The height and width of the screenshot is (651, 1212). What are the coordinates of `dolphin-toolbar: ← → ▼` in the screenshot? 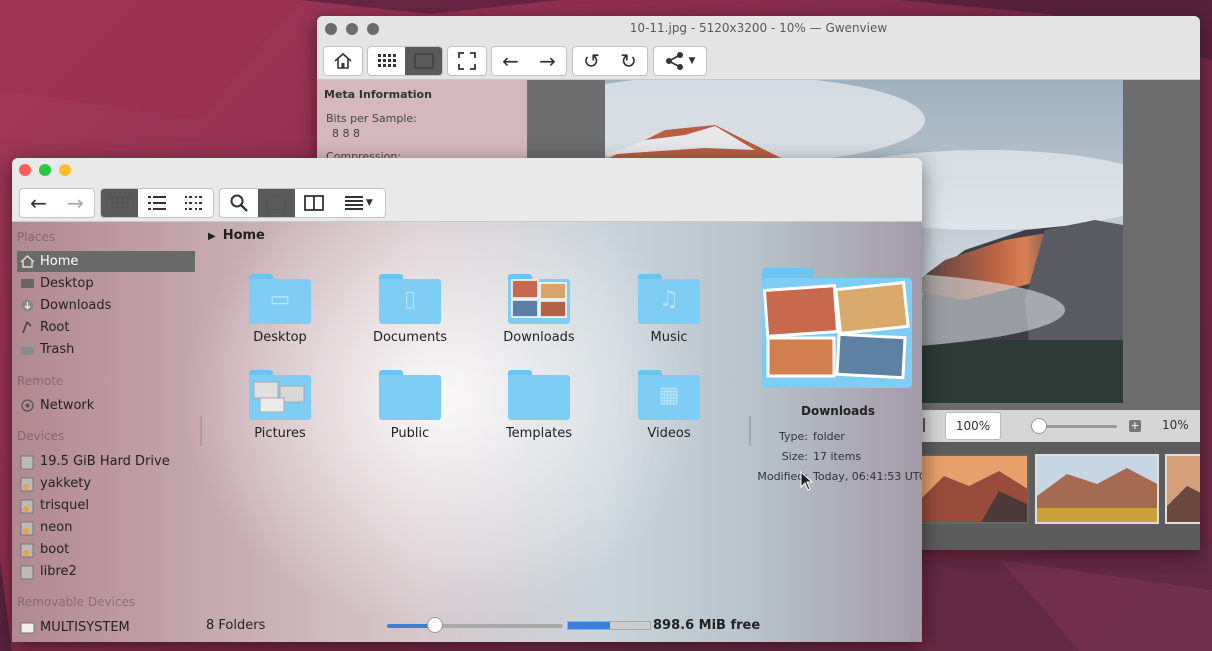 It's located at (467, 203).